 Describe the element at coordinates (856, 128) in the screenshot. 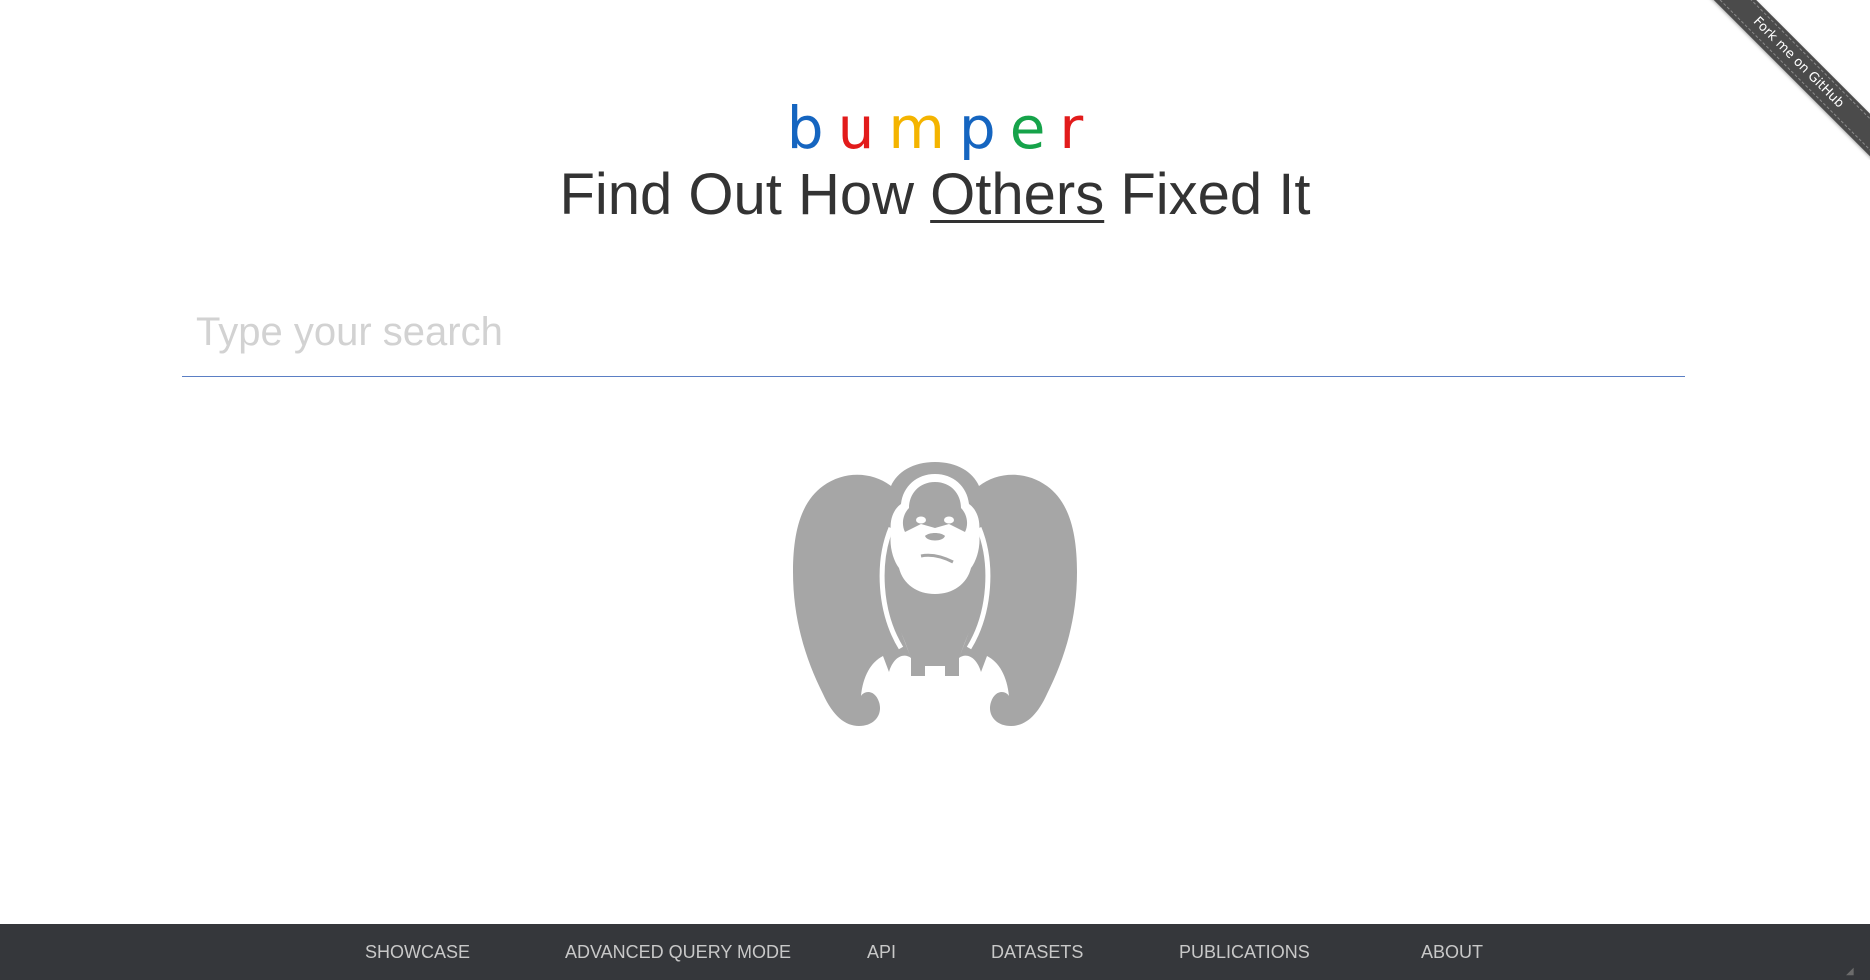

I see `logo-letter-u: u` at that location.